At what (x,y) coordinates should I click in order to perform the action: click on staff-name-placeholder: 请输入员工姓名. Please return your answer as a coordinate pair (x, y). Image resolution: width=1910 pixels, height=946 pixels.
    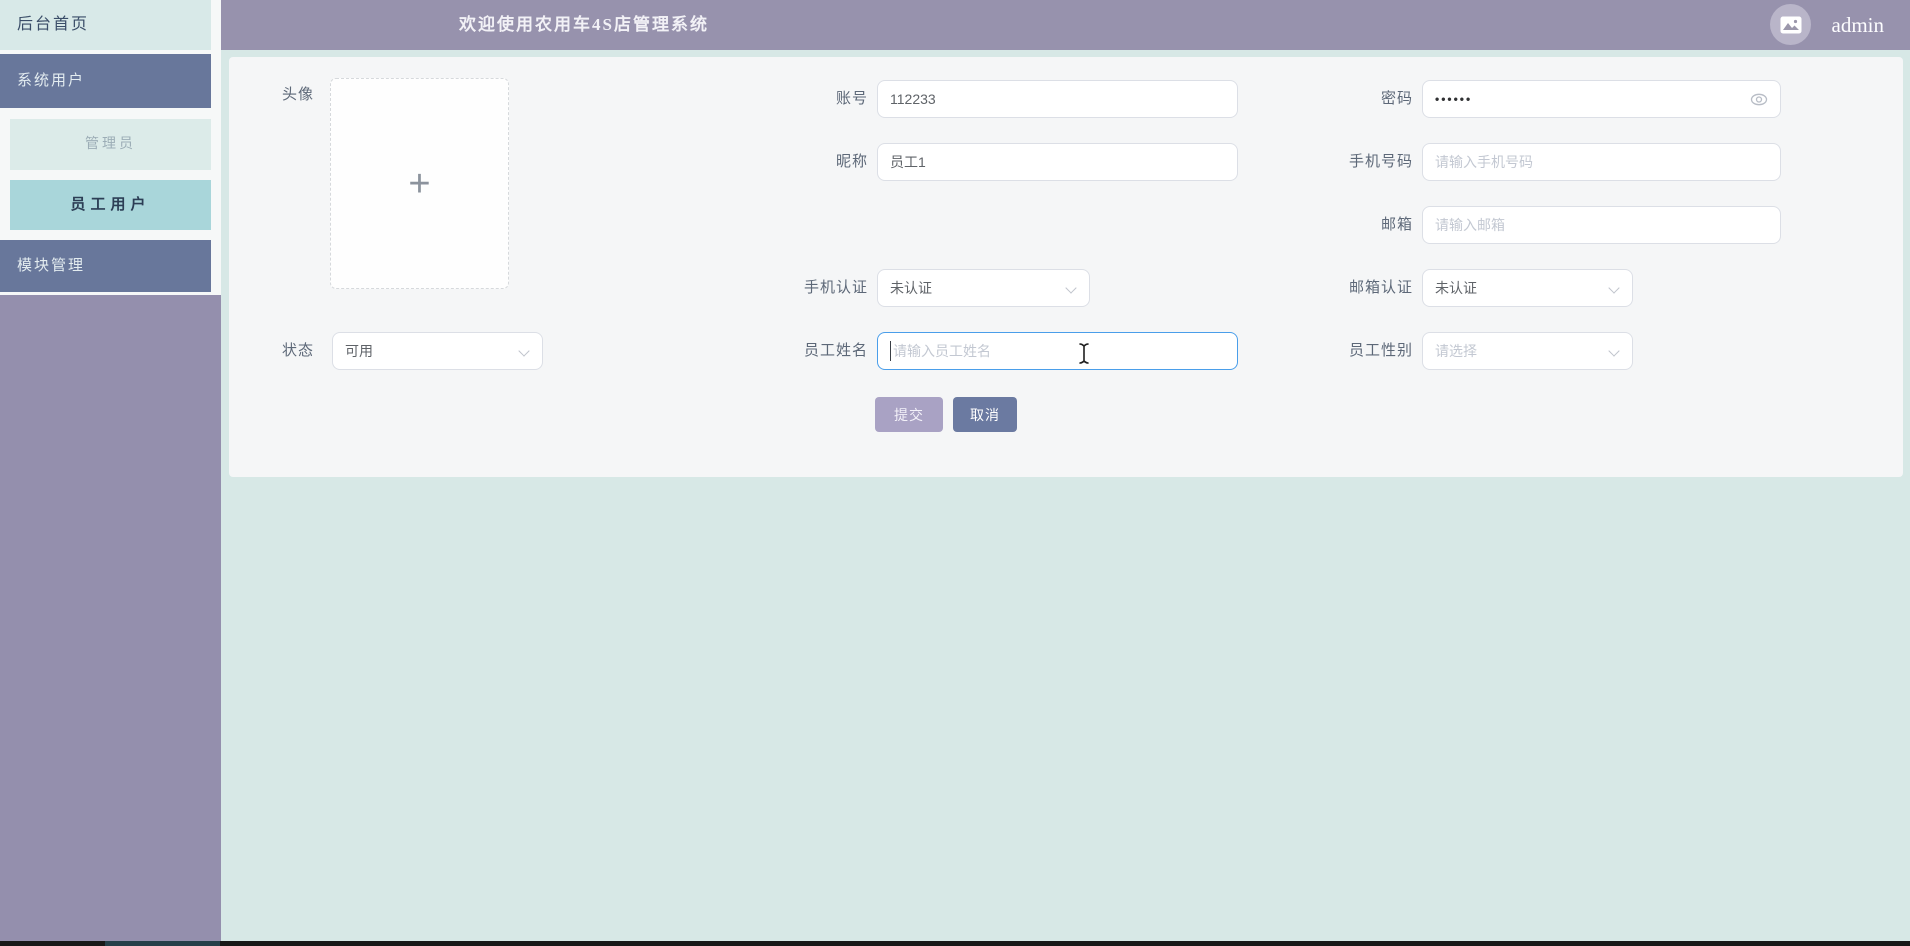
    Looking at the image, I should click on (942, 351).